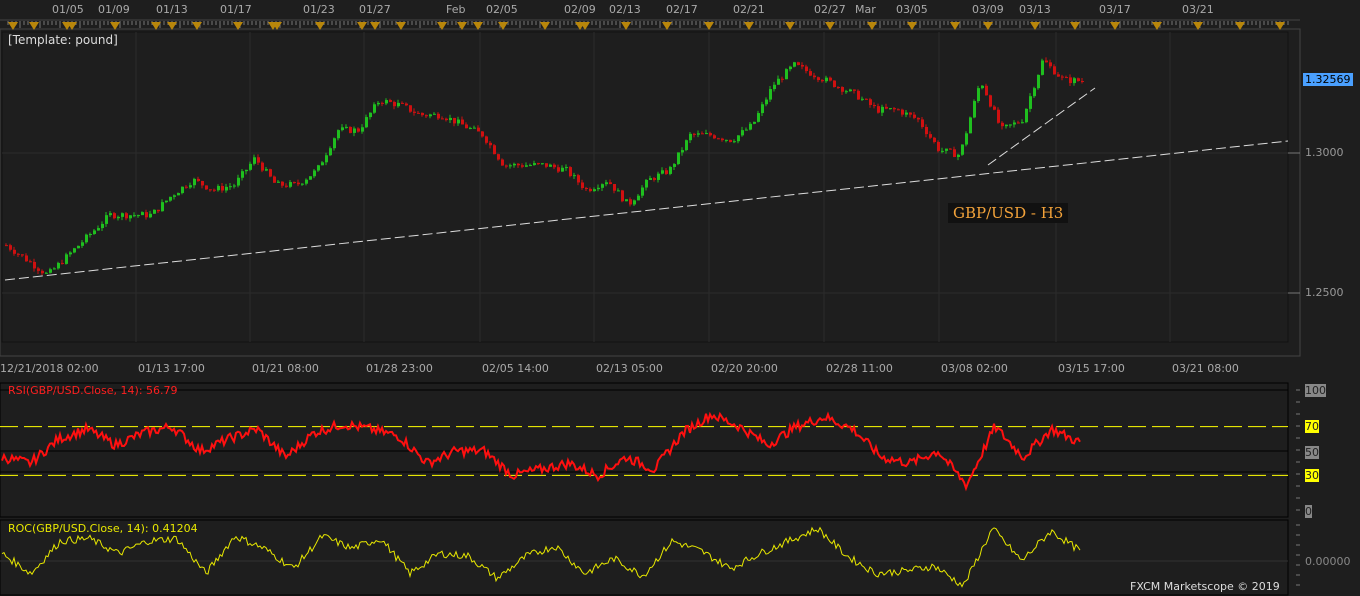 The image size is (1360, 596). What do you see at coordinates (1115, 9) in the screenshot?
I see `top-date-label: 03/17` at bounding box center [1115, 9].